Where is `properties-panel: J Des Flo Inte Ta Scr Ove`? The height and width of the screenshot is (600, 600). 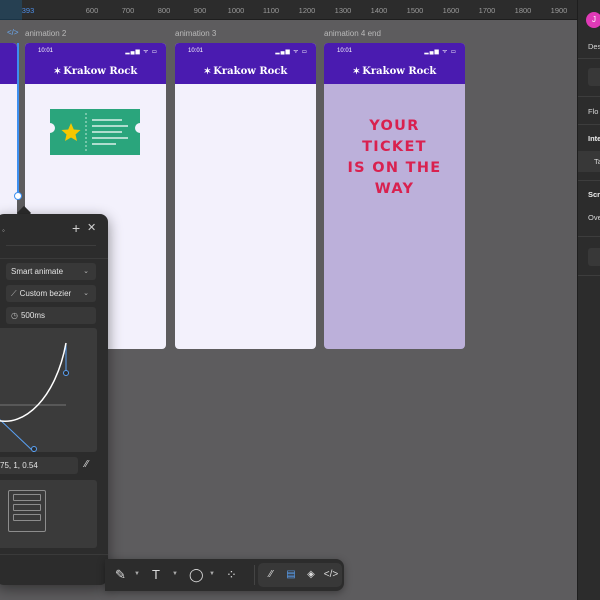
properties-panel: J Des Flo Inte Ta Scr Ove is located at coordinates (588, 300).